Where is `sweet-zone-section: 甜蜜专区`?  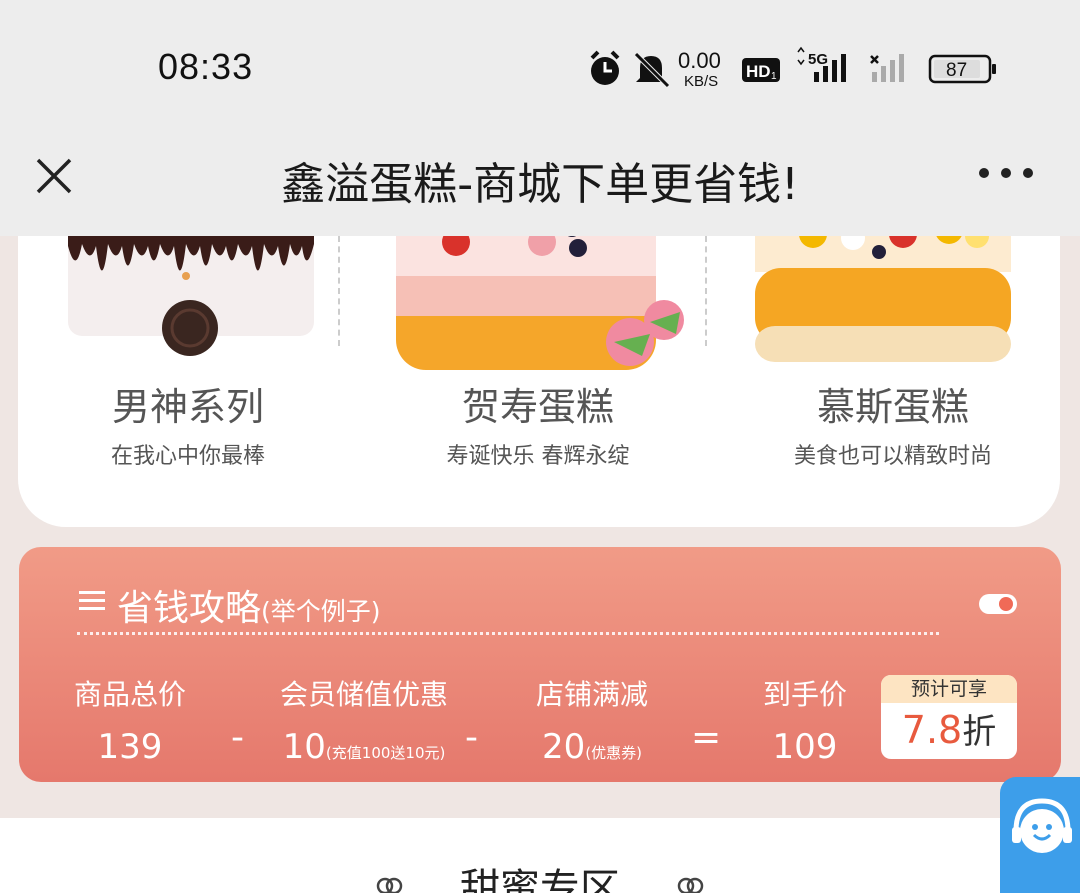 sweet-zone-section: 甜蜜专区 is located at coordinates (540, 855).